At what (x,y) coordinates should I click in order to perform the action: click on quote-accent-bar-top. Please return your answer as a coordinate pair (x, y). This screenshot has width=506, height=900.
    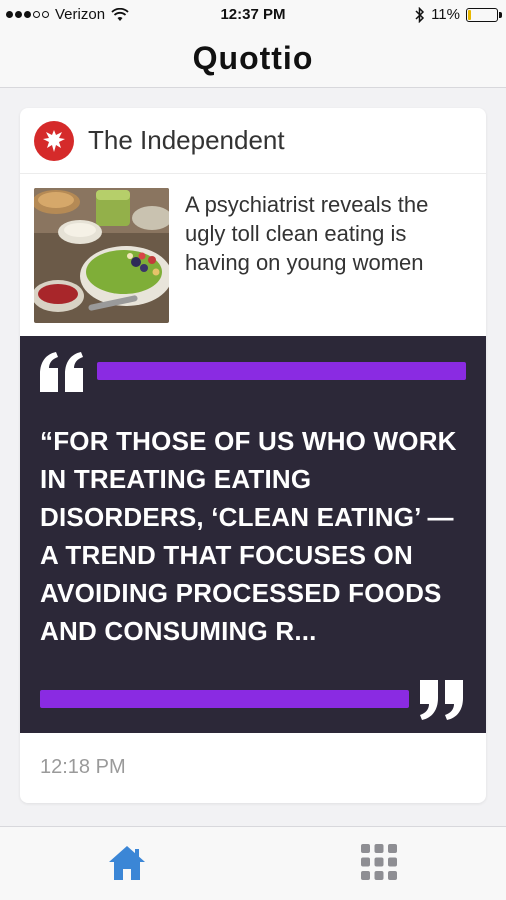
    Looking at the image, I should click on (281, 371).